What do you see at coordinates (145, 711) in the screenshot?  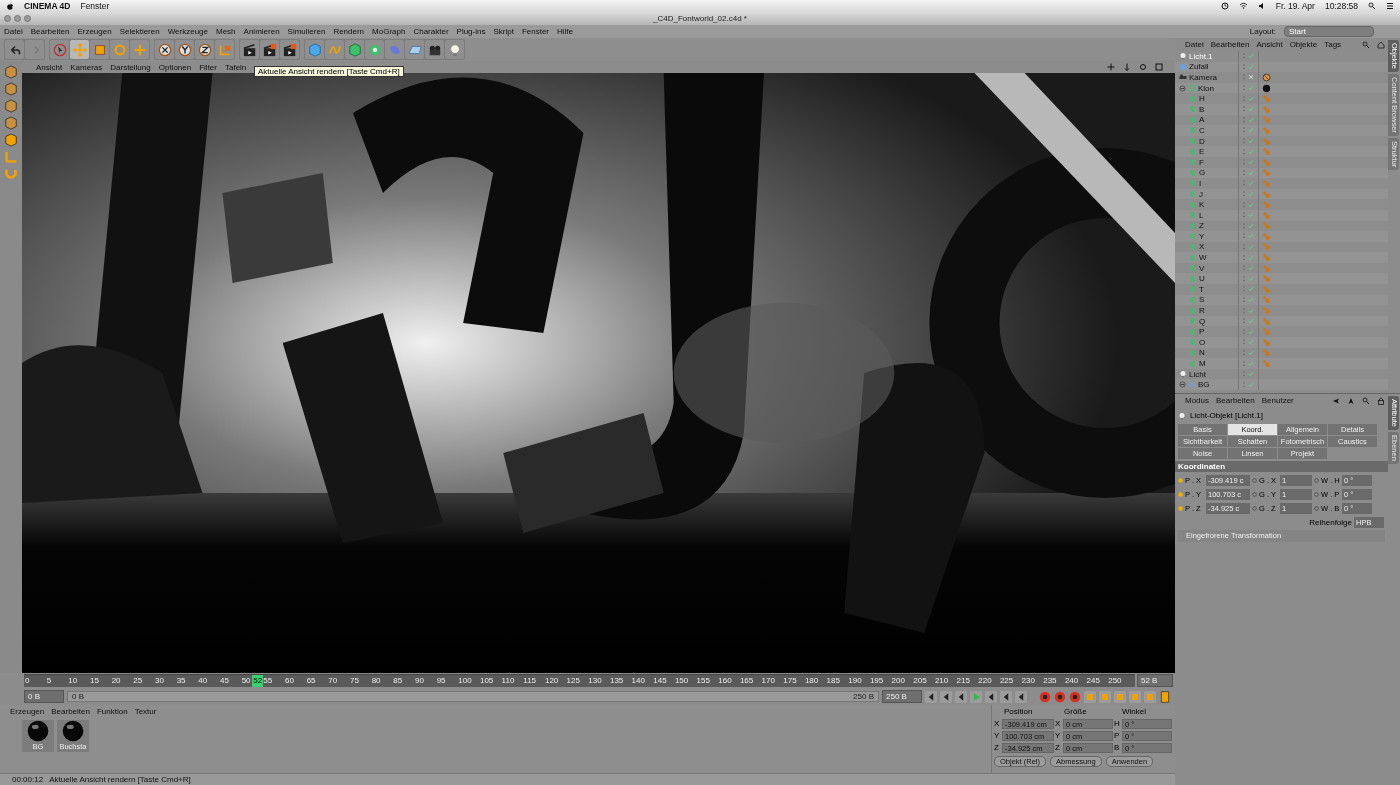 I see `menu-item: Textur` at bounding box center [145, 711].